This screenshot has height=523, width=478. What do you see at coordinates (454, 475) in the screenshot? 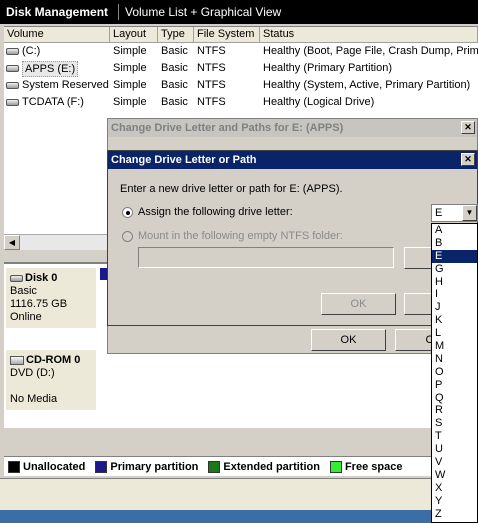
I see `drive-letter-option: W` at bounding box center [454, 475].